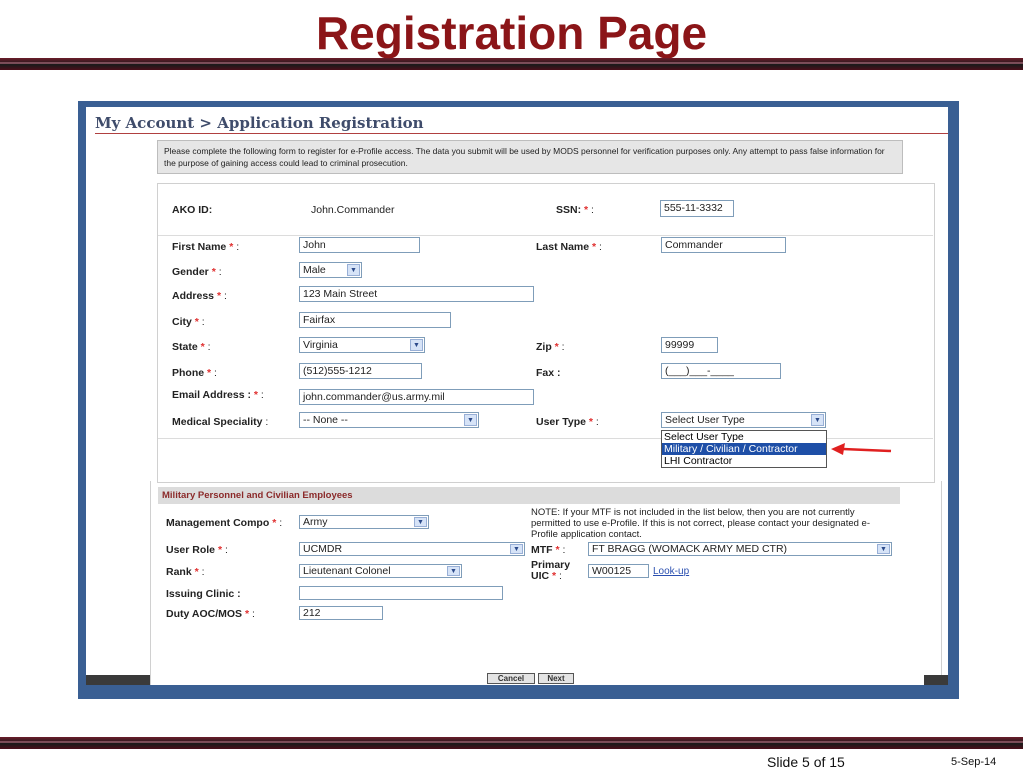  I want to click on gender-select: Male ▼, so click(330, 270).